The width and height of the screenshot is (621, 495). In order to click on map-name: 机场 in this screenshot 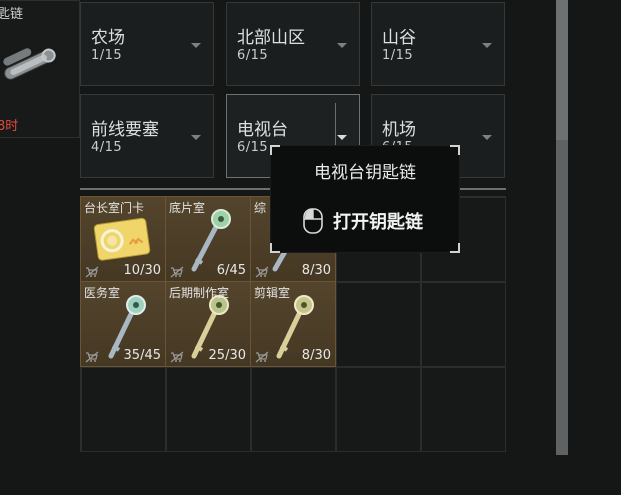, I will do `click(399, 130)`.